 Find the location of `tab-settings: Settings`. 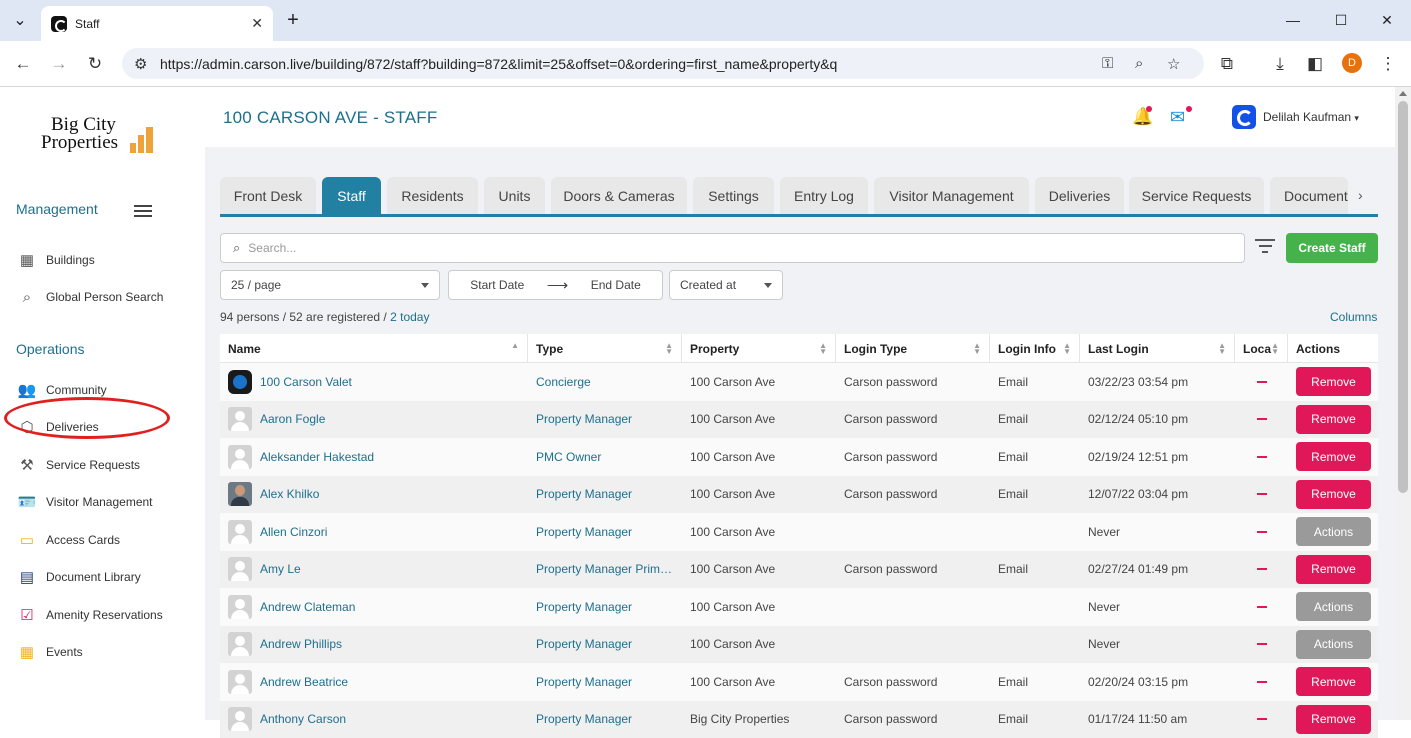

tab-settings: Settings is located at coordinates (733, 195).